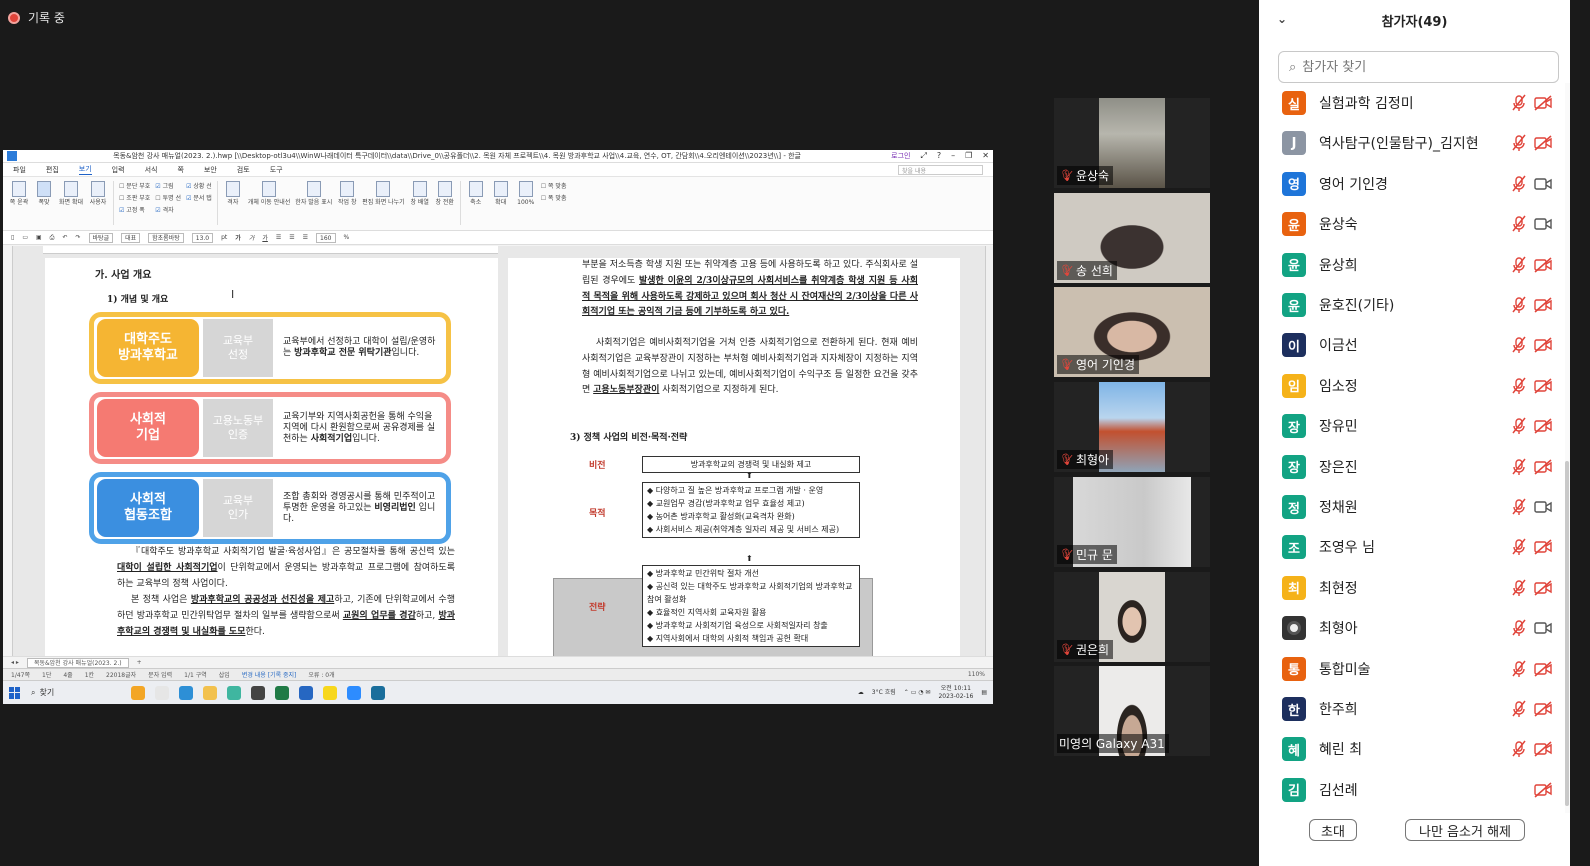  I want to click on ribbon-button: 한자 발음 표시, so click(313, 194).